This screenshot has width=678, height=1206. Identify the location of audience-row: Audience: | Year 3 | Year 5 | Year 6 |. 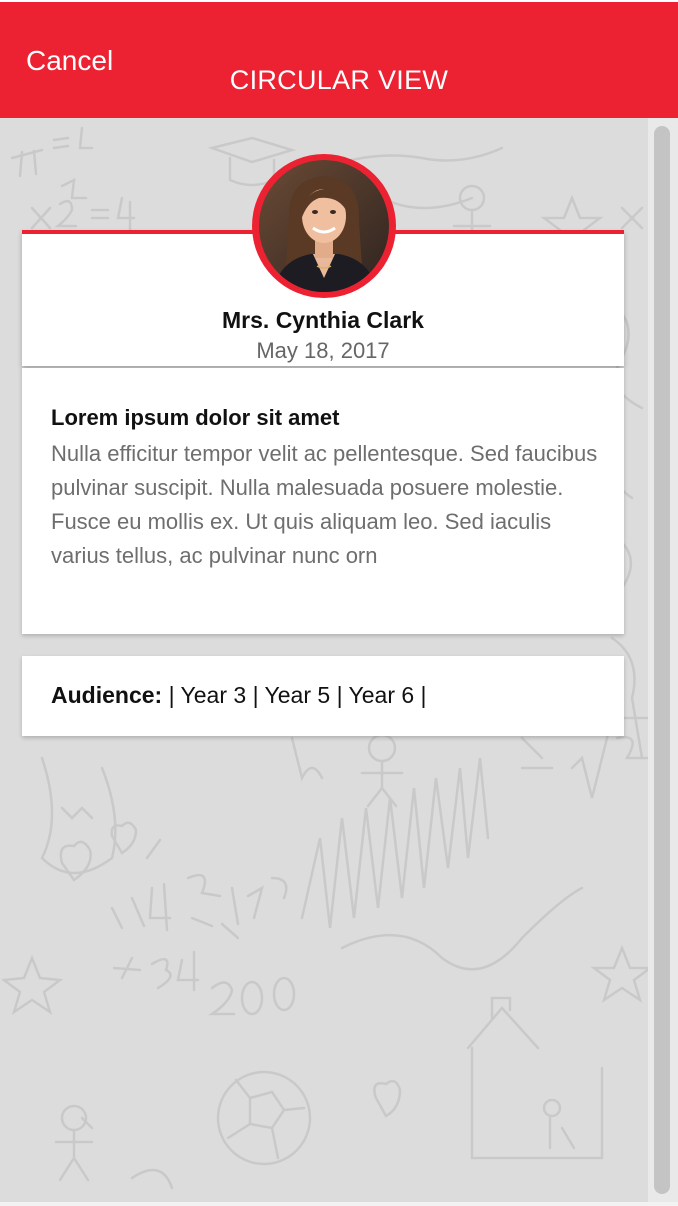
(239, 695).